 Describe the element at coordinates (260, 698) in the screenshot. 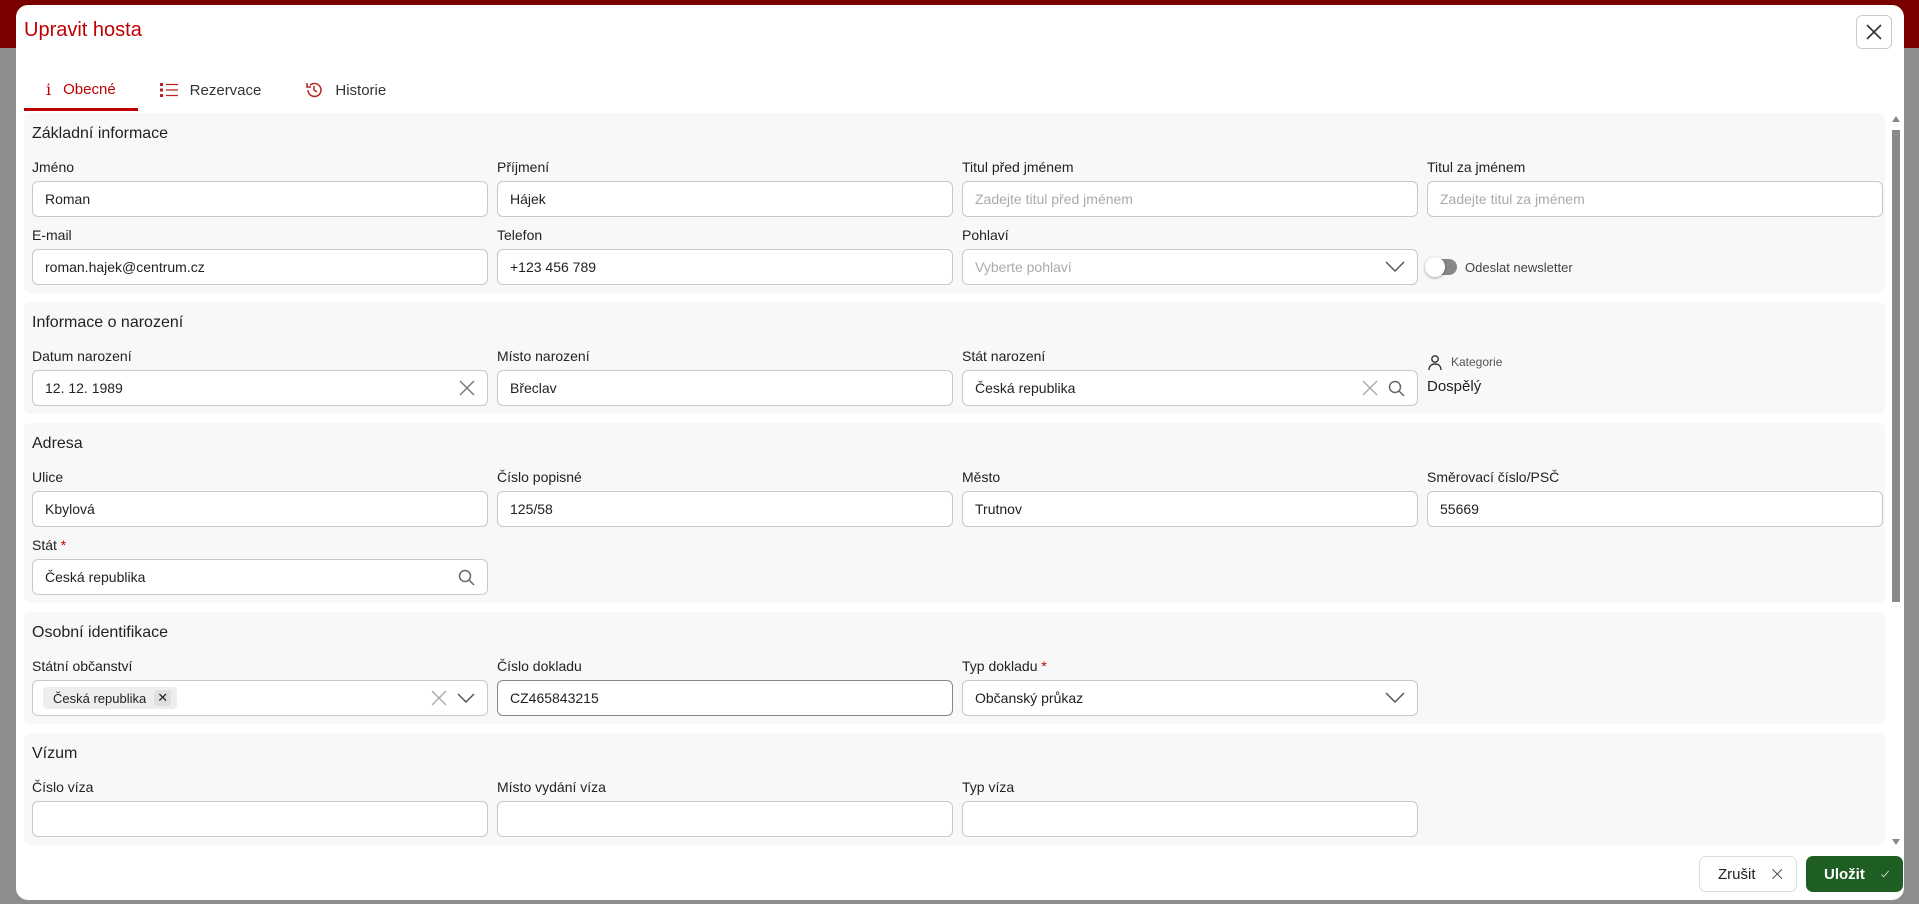

I see `citizenship-multiselect: Česká republika ✕` at that location.